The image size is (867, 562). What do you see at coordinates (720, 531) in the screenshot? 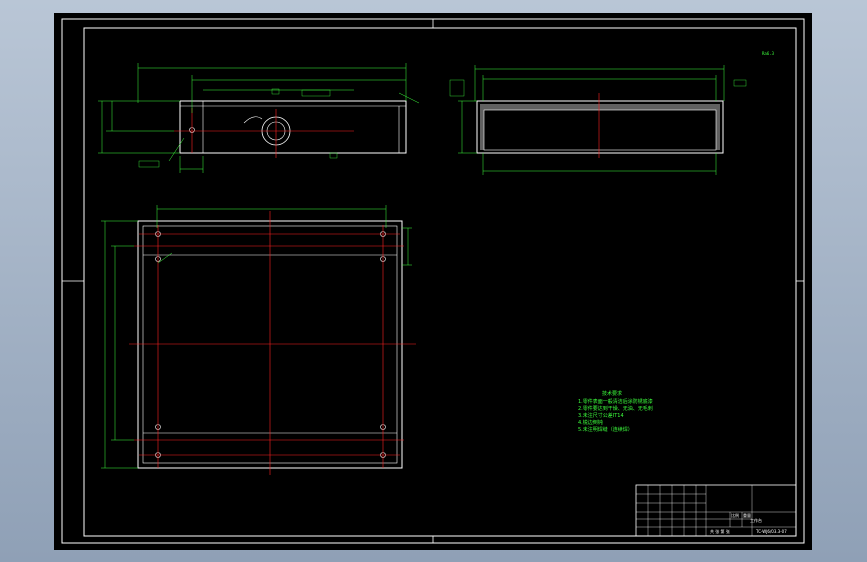
I see `sheet-info: 共 张 第 张` at bounding box center [720, 531].